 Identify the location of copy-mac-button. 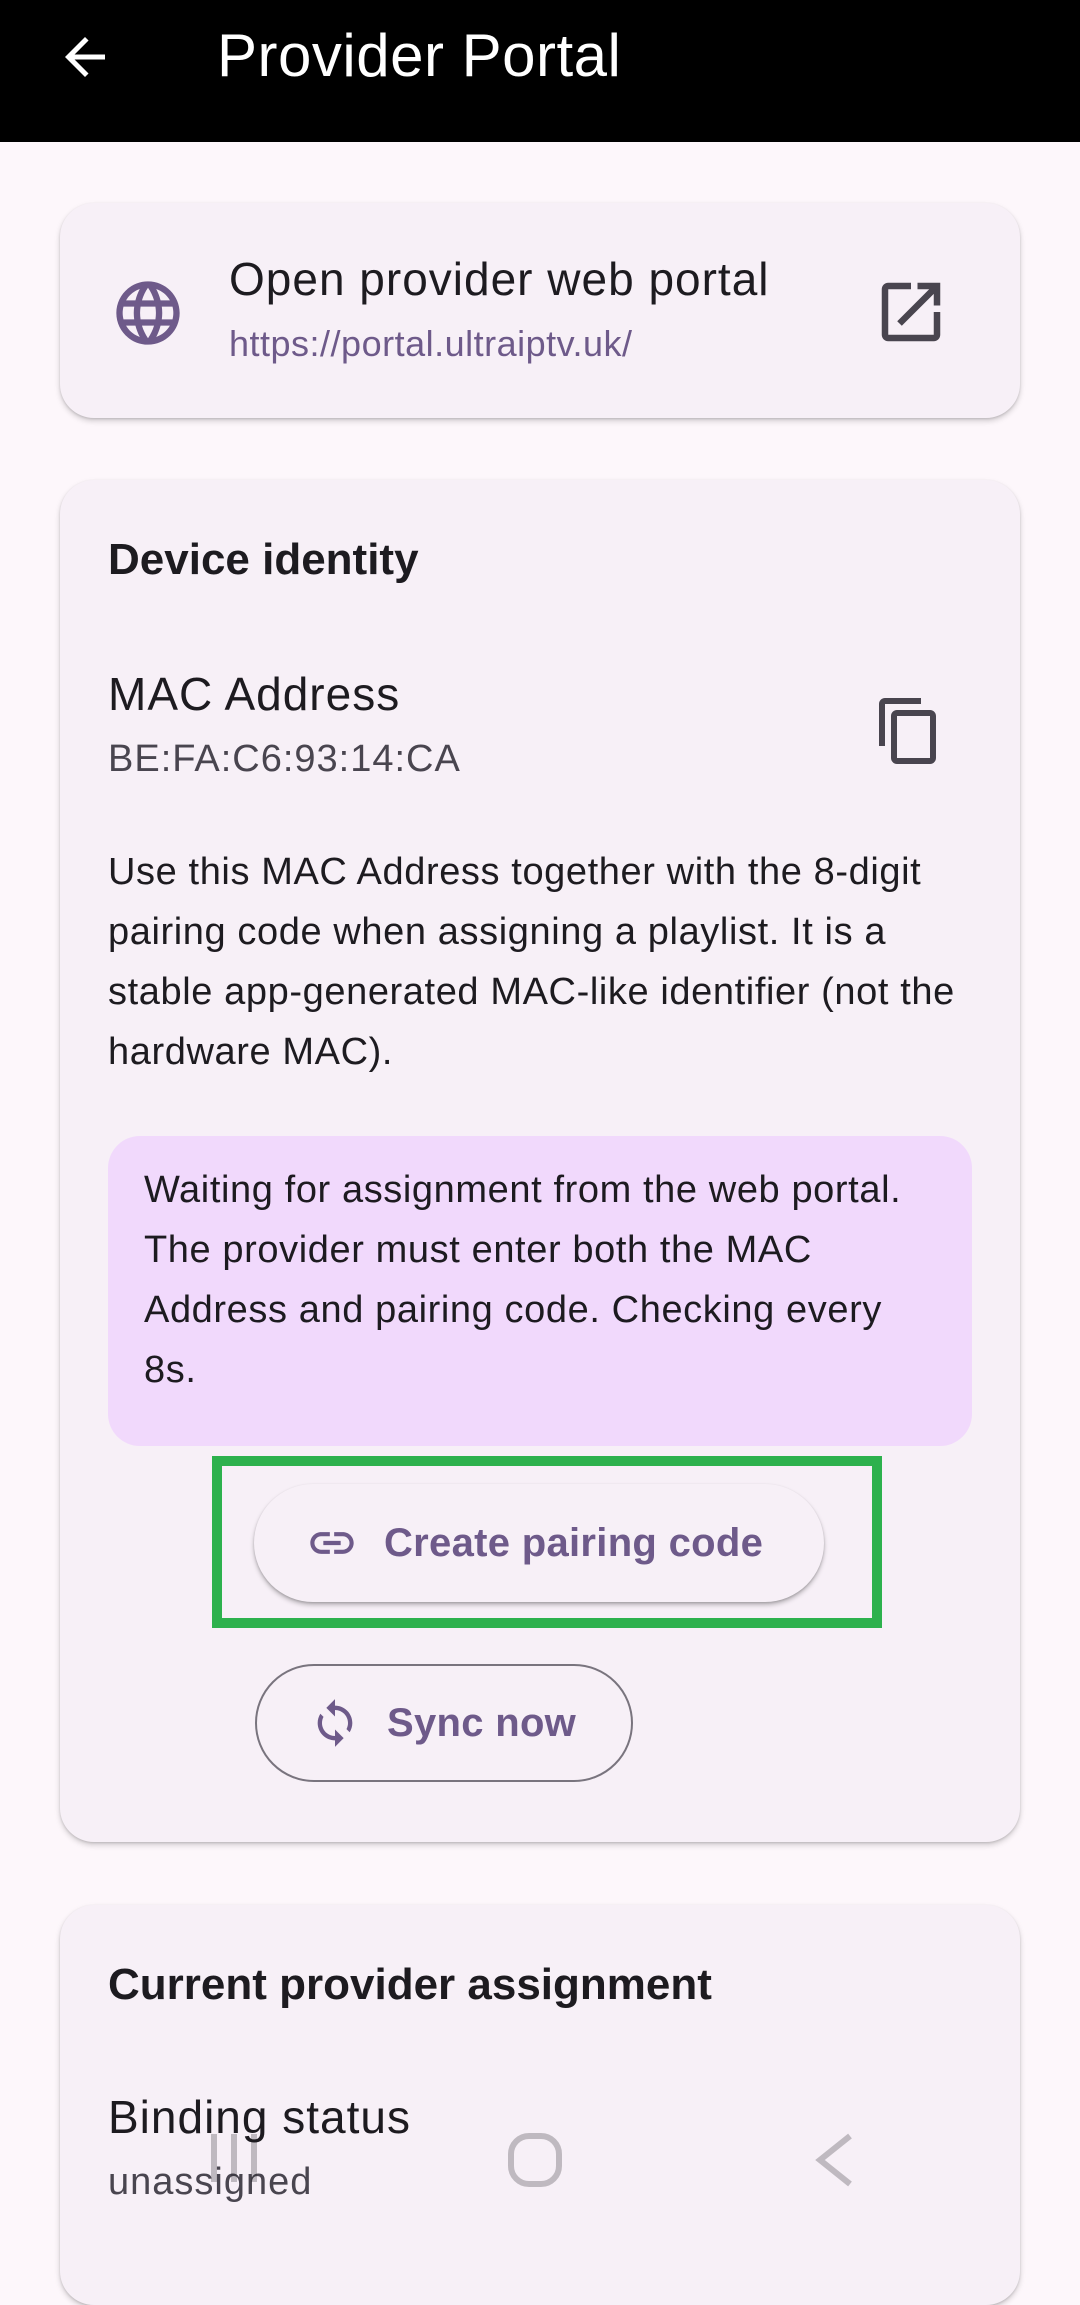
(909, 731).